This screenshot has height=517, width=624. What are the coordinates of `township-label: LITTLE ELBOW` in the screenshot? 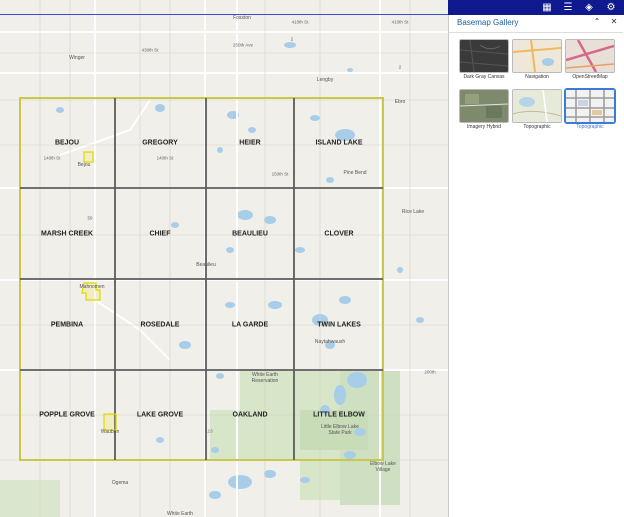 It's located at (339, 415).